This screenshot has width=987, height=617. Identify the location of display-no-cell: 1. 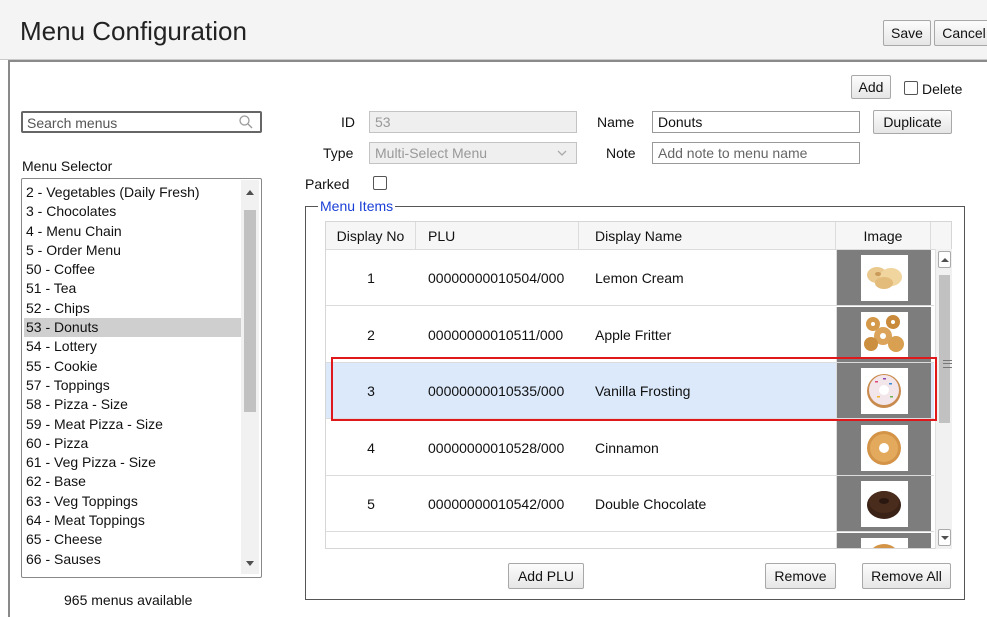
(371, 278).